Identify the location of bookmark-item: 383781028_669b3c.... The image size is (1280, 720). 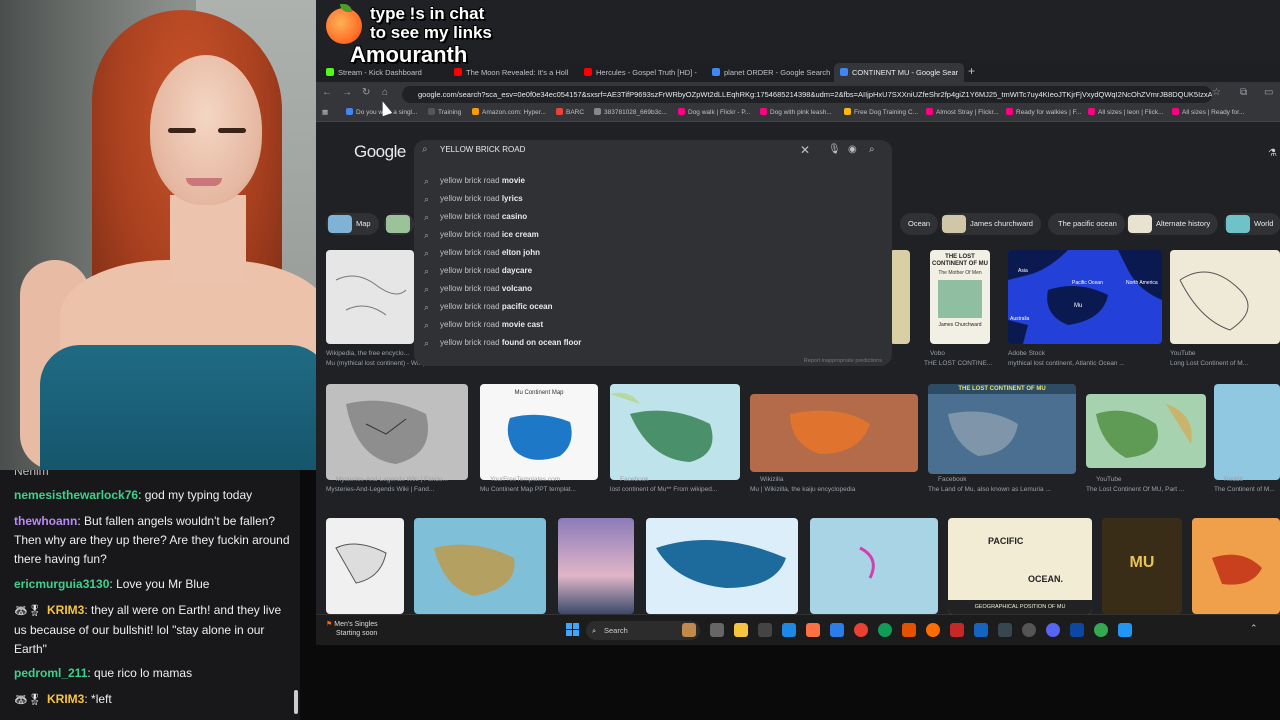
(630, 112).